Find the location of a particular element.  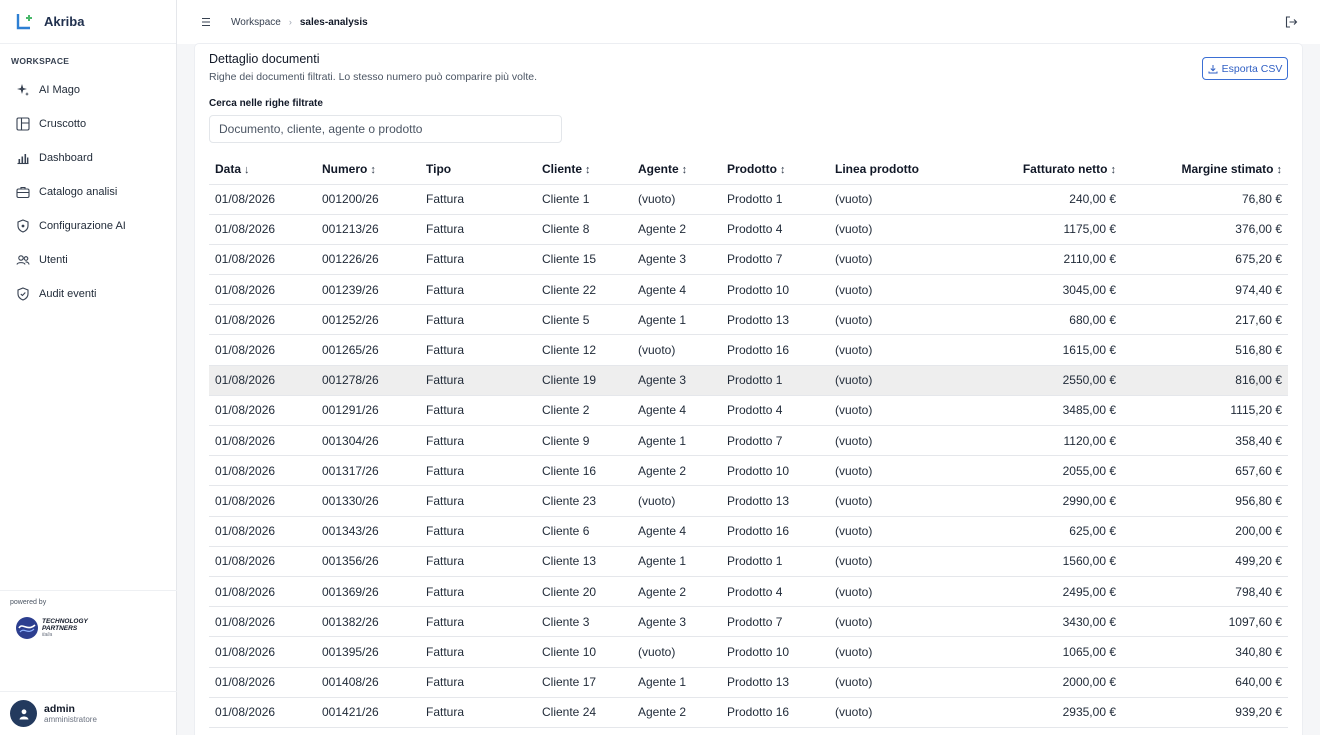

table-cell: 2055,00 € is located at coordinates (1039, 471).